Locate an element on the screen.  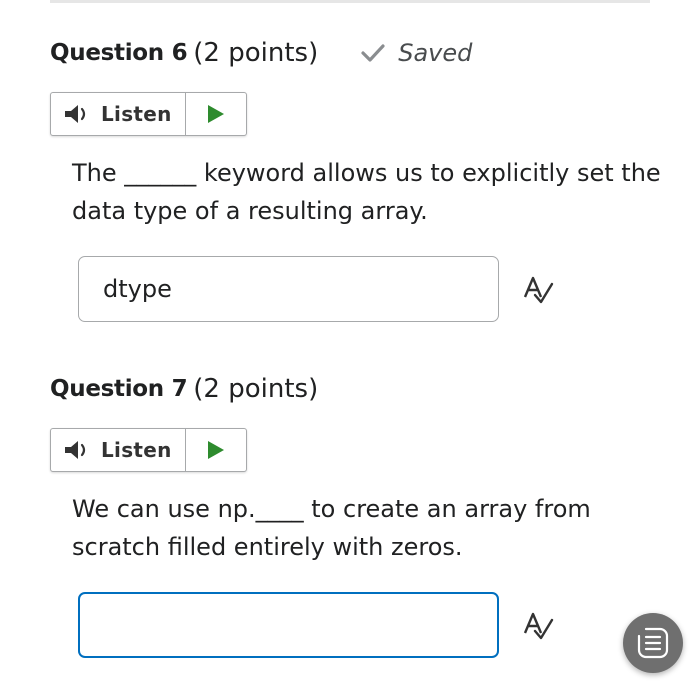
question-6-header: Question 6 (2 points) Saved is located at coordinates (261, 53).